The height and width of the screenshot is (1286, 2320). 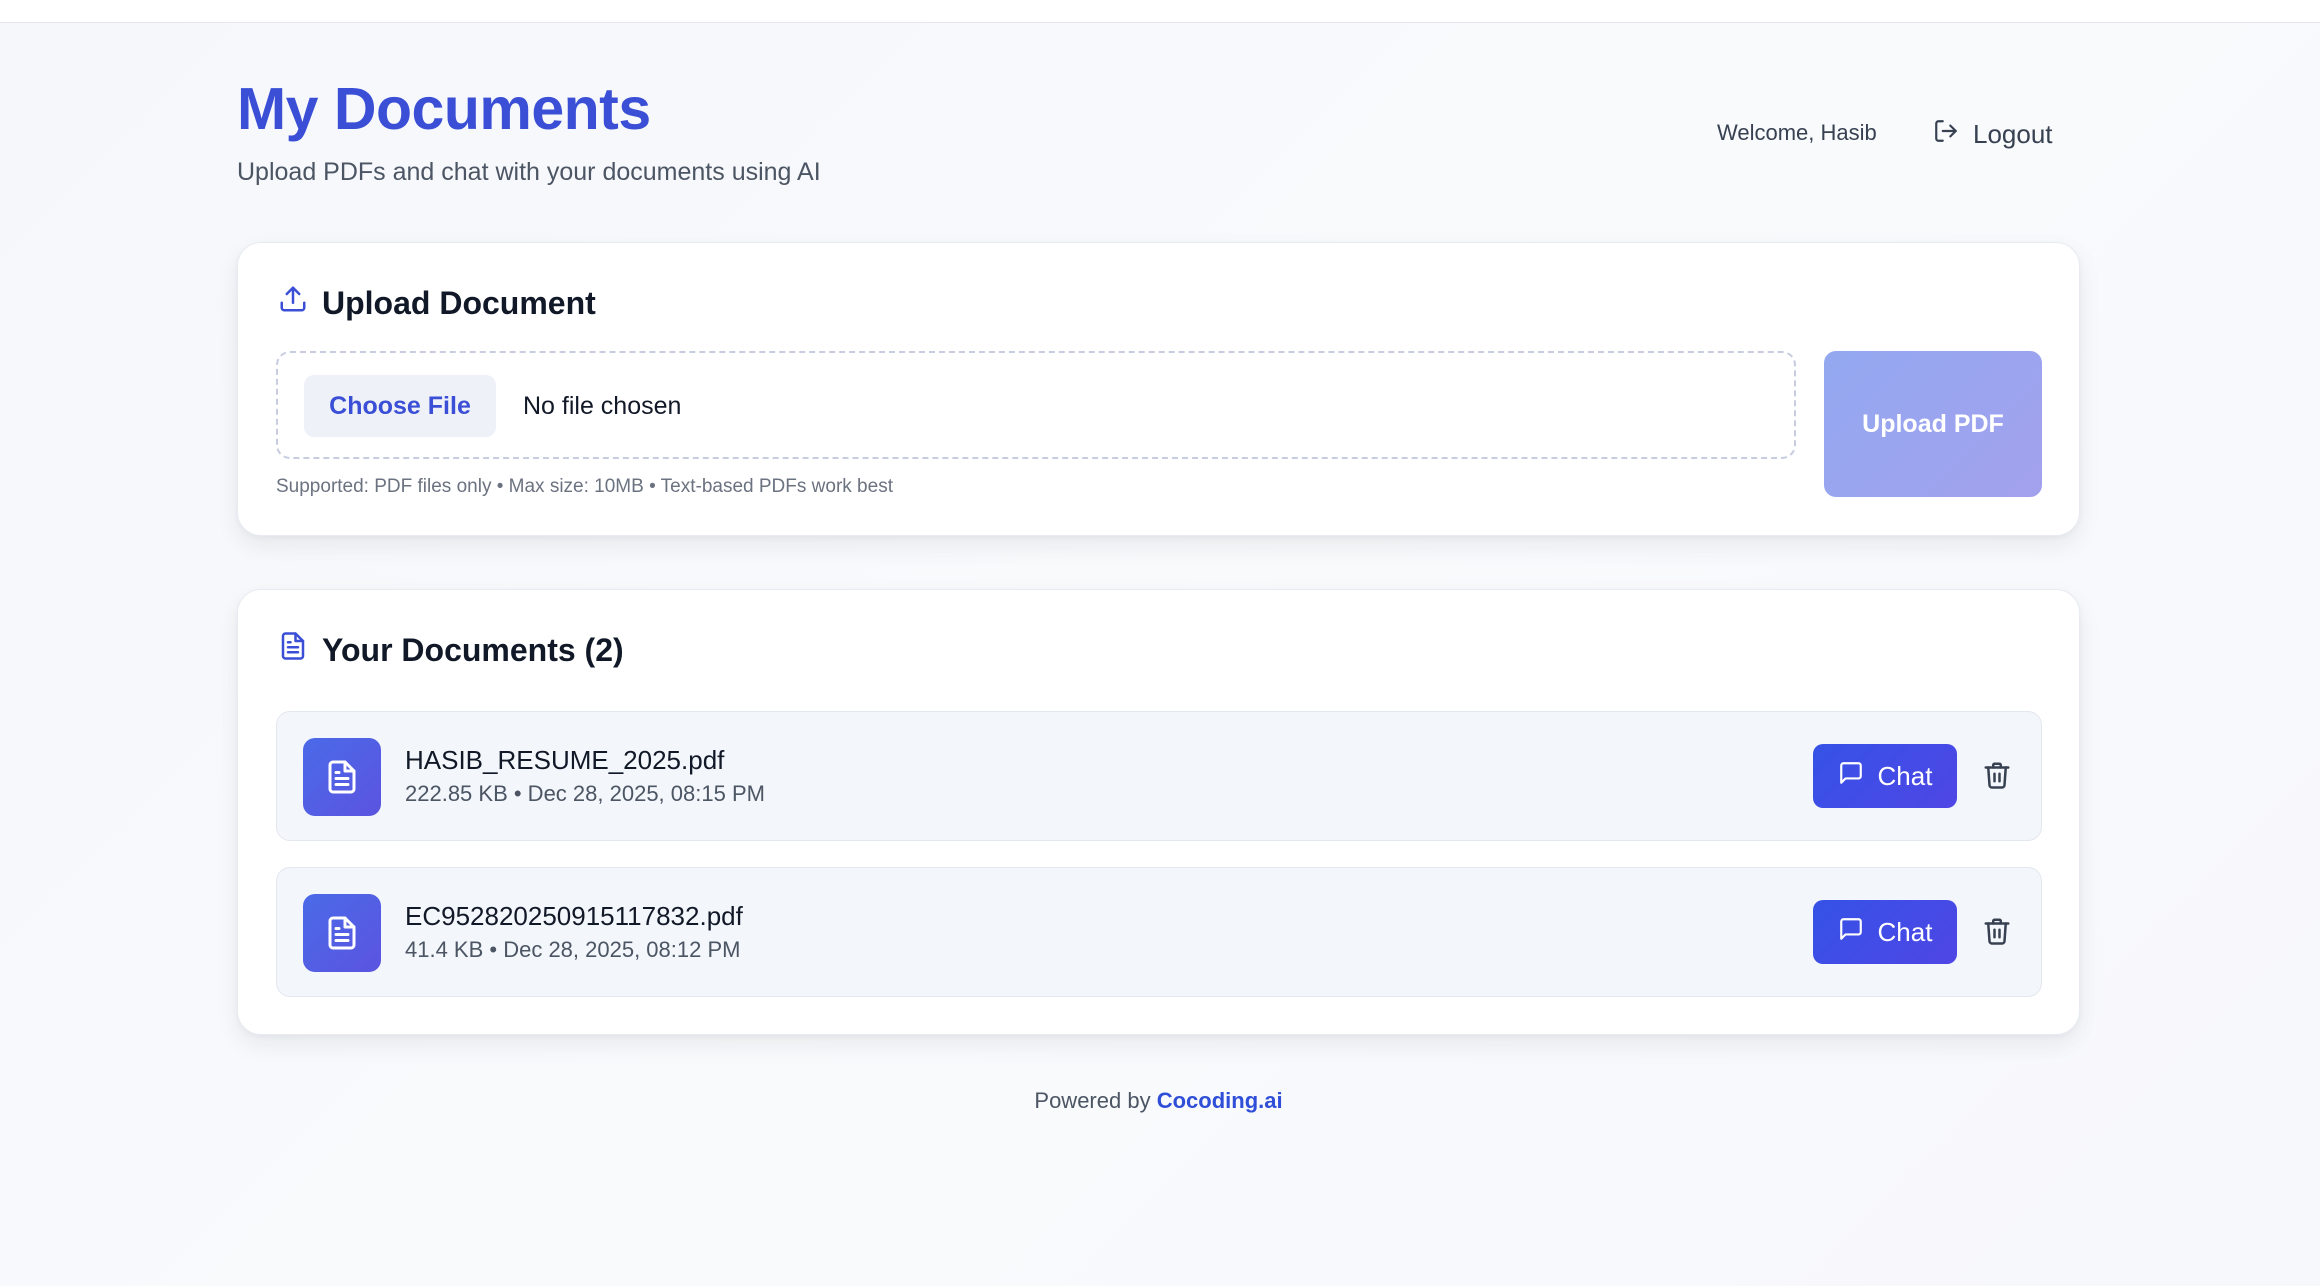 What do you see at coordinates (2013, 133) in the screenshot?
I see `logout-label: Logout` at bounding box center [2013, 133].